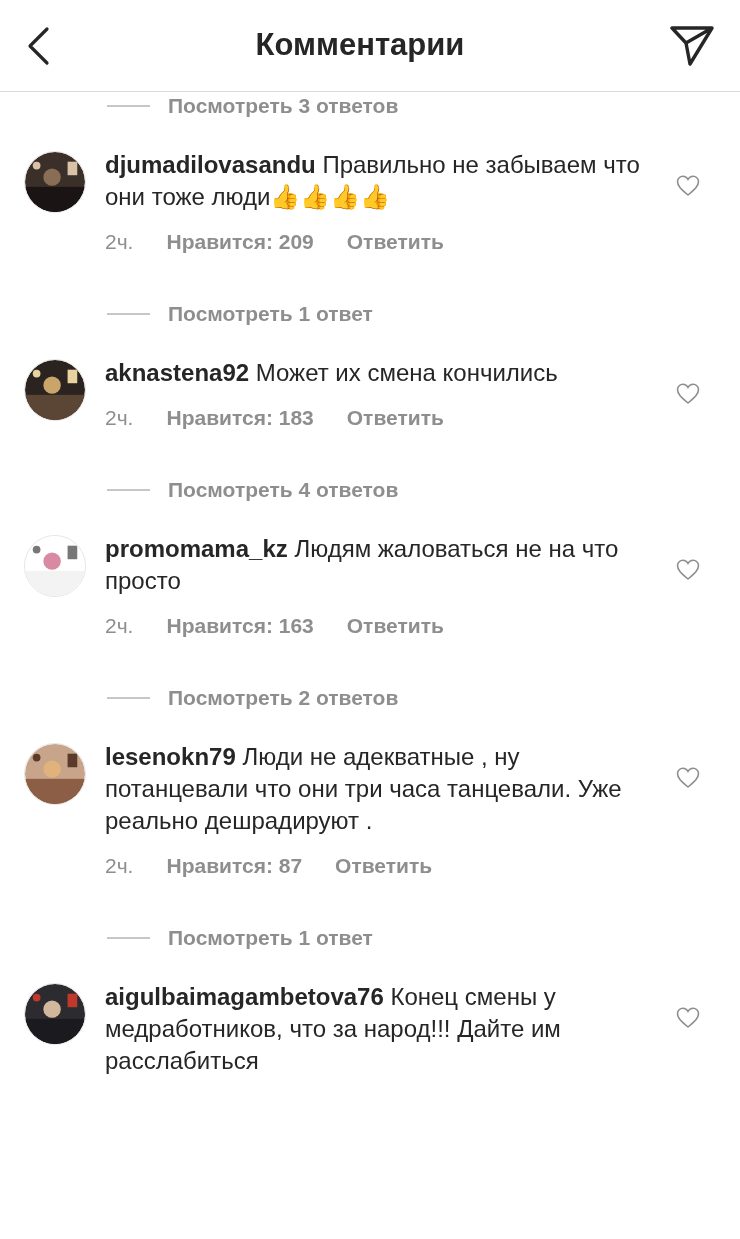 The width and height of the screenshot is (740, 1239). What do you see at coordinates (283, 106) in the screenshot?
I see `view-replies-link: Посмотреть 3 ответов` at bounding box center [283, 106].